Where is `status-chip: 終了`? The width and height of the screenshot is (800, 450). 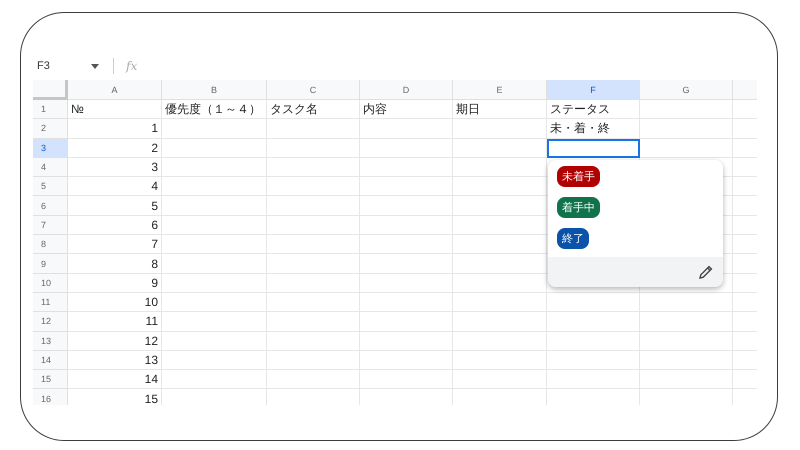
status-chip: 終了 is located at coordinates (573, 238).